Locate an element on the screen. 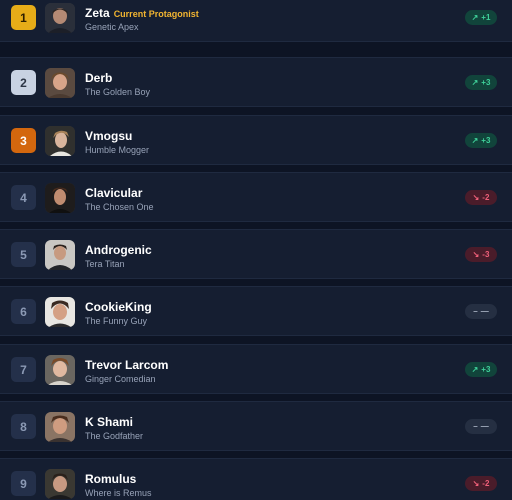 The height and width of the screenshot is (500, 512). player-title: Humble Mogger is located at coordinates (117, 150).